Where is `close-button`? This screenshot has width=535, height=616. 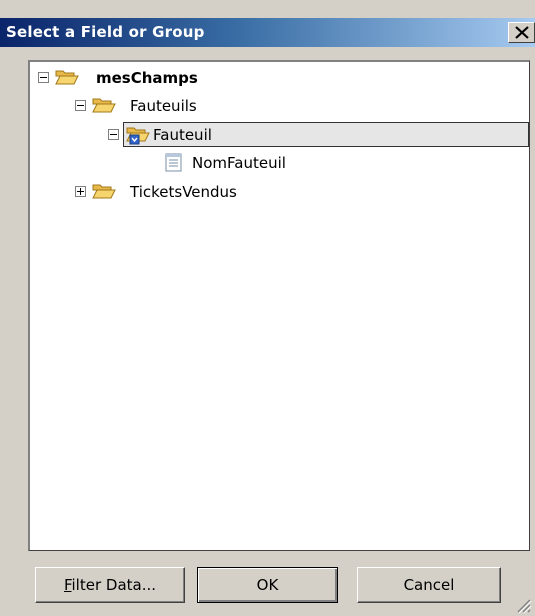 close-button is located at coordinates (521, 32).